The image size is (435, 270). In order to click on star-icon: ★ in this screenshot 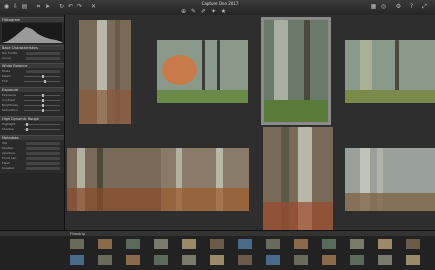, I will do `click(223, 11)`.